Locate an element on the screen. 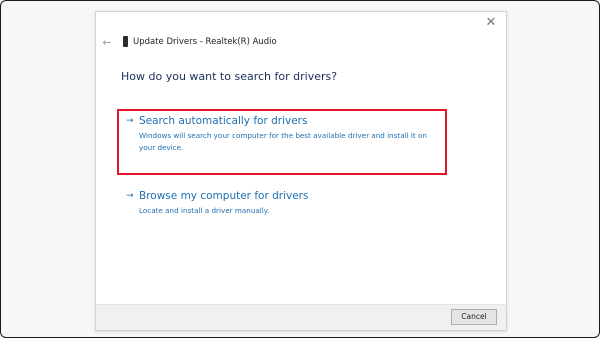 Image resolution: width=600 pixels, height=338 pixels. back-arrow-icon: ← is located at coordinates (107, 43).